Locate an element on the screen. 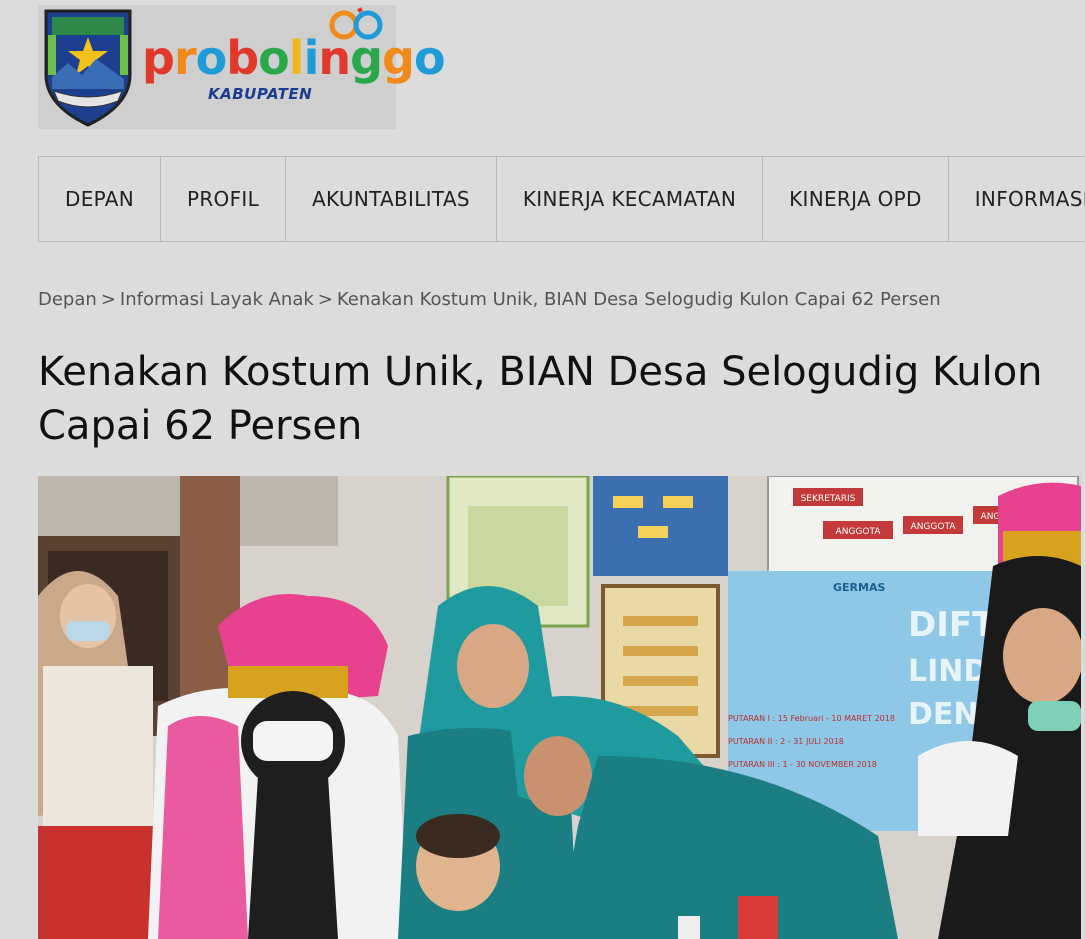  bottle is located at coordinates (689, 927).